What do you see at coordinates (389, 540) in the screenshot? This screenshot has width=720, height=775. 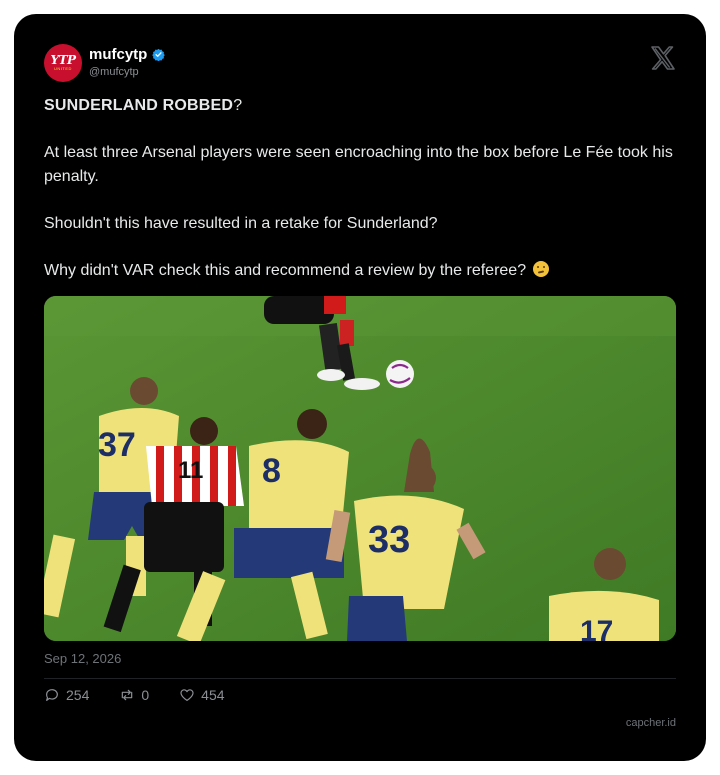 I see `shirt-number-33: 33` at bounding box center [389, 540].